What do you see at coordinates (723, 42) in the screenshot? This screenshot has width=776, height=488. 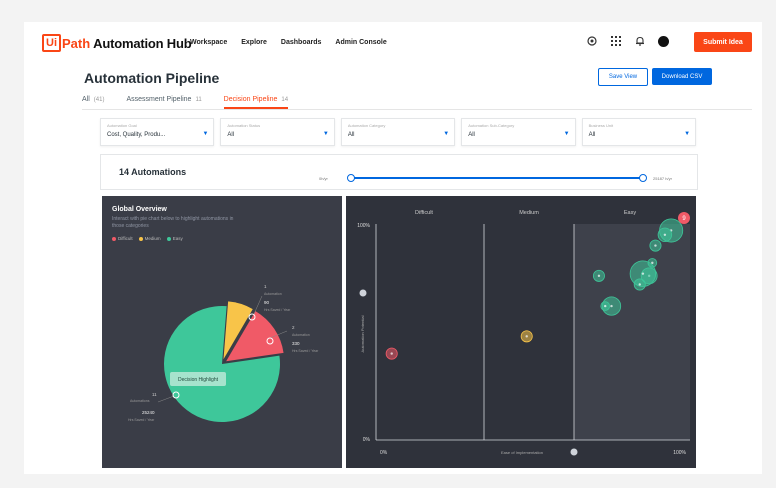 I see `submit-idea-button: Submit Idea` at bounding box center [723, 42].